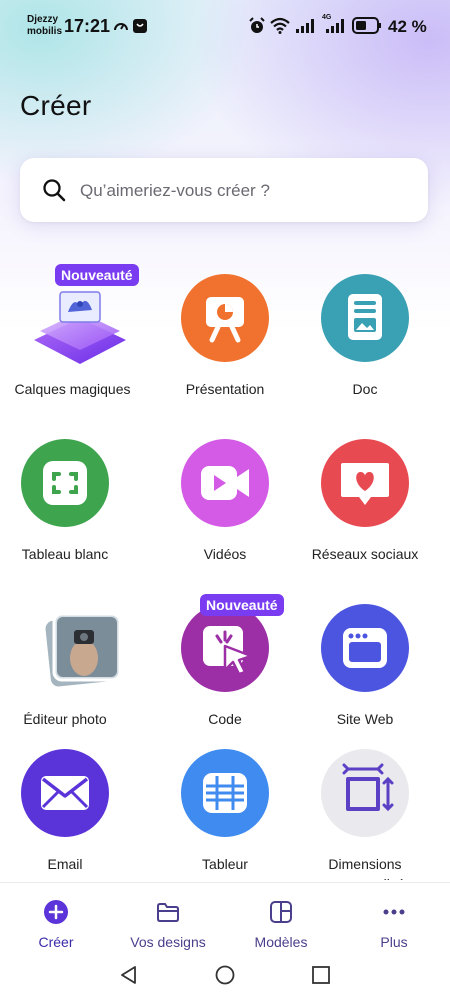 The width and height of the screenshot is (450, 1000). Describe the element at coordinates (228, 651) in the screenshot. I see `code-cursor-icon` at that location.